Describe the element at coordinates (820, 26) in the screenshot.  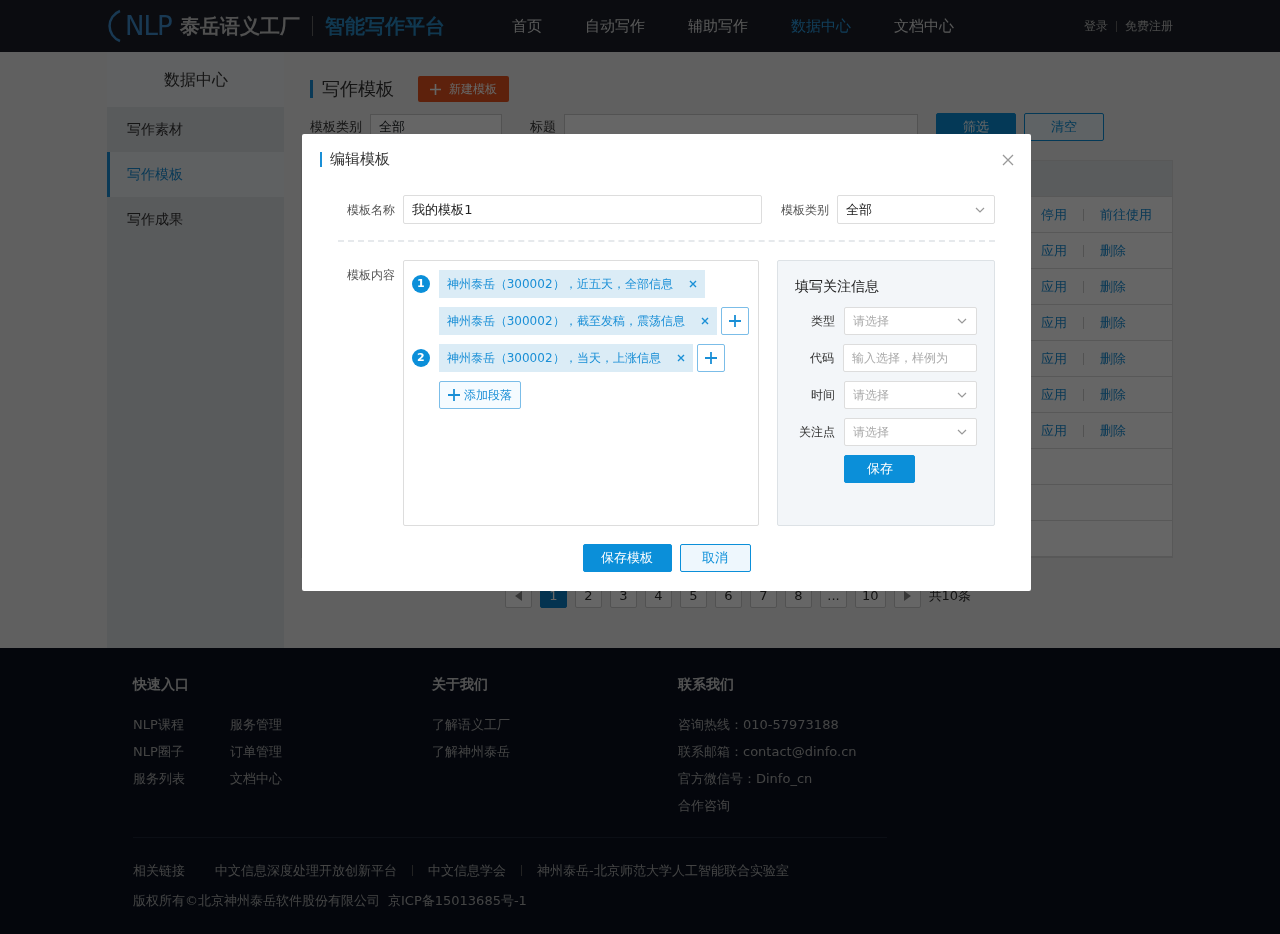
I see `nav-link: 数据中心` at that location.